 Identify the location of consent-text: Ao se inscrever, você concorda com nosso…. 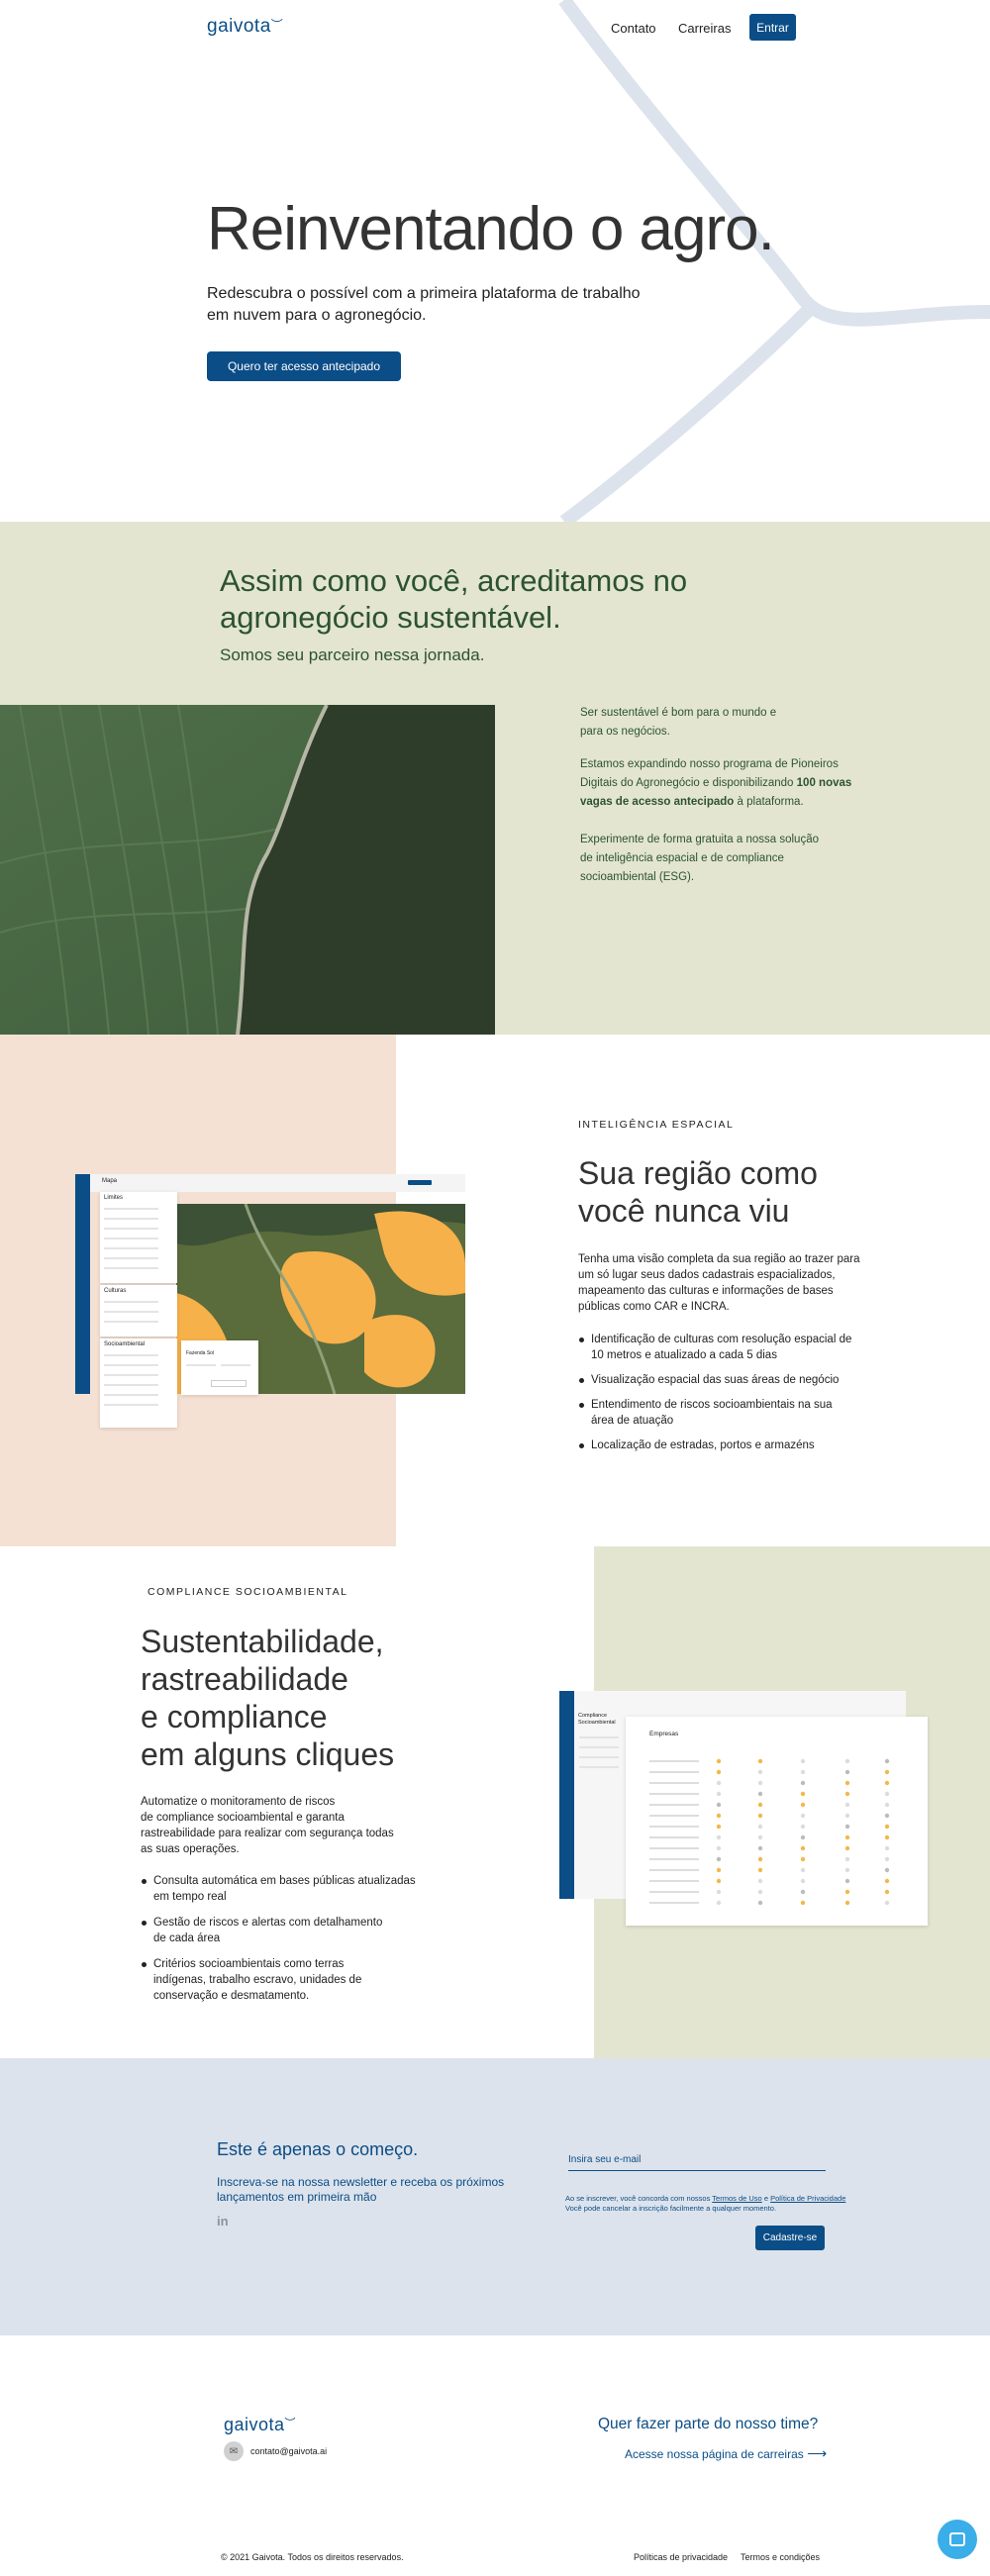
(706, 2204).